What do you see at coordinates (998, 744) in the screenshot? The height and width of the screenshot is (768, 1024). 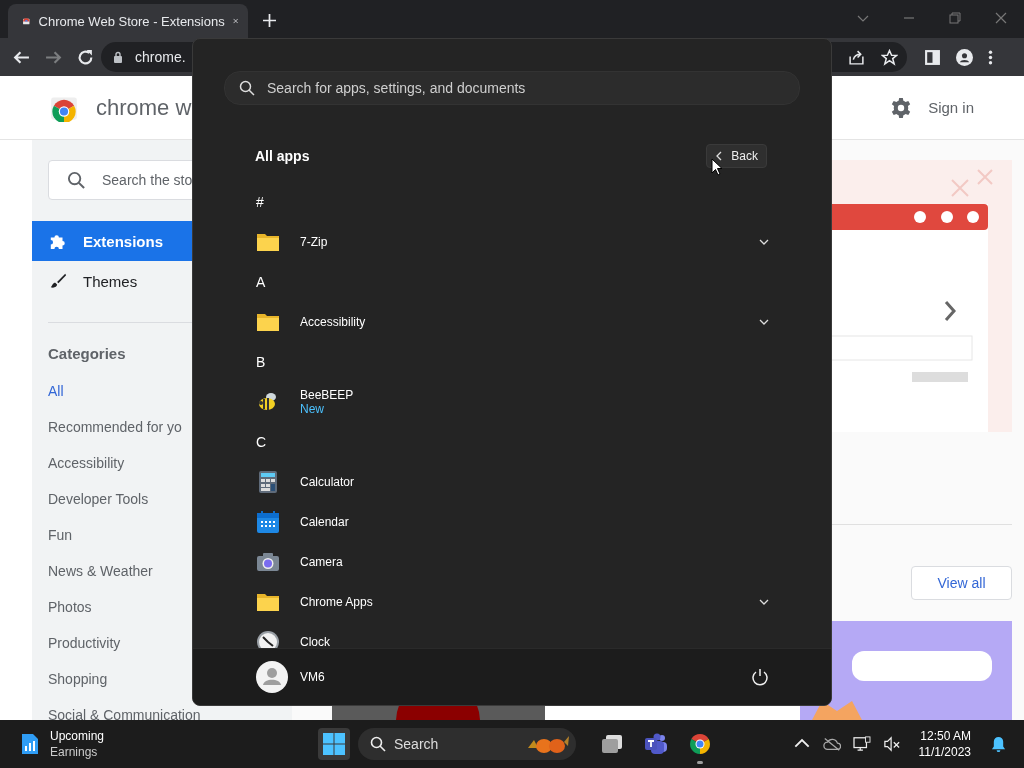 I see `bell-icon` at bounding box center [998, 744].